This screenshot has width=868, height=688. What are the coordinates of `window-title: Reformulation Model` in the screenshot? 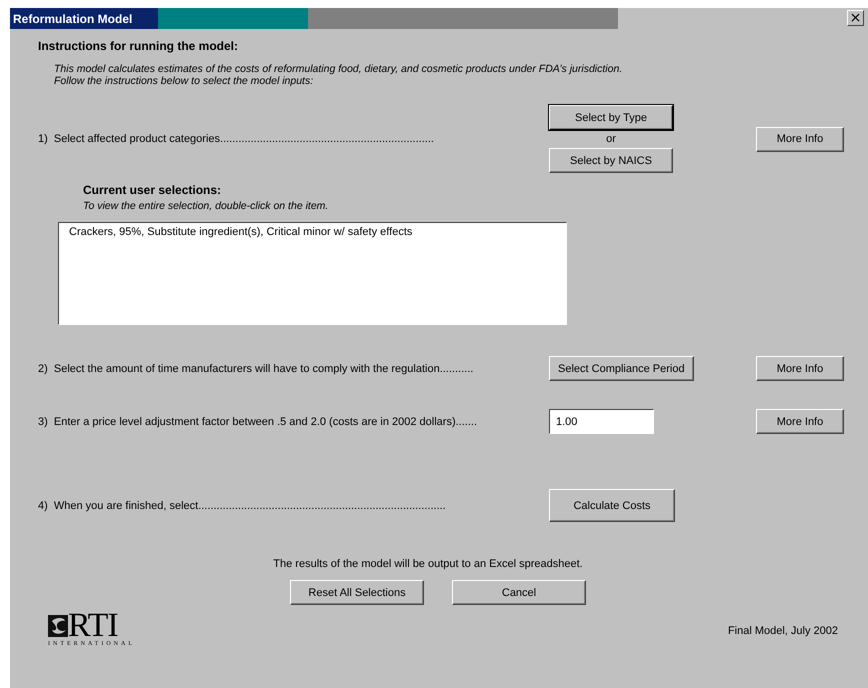 It's located at (84, 18).